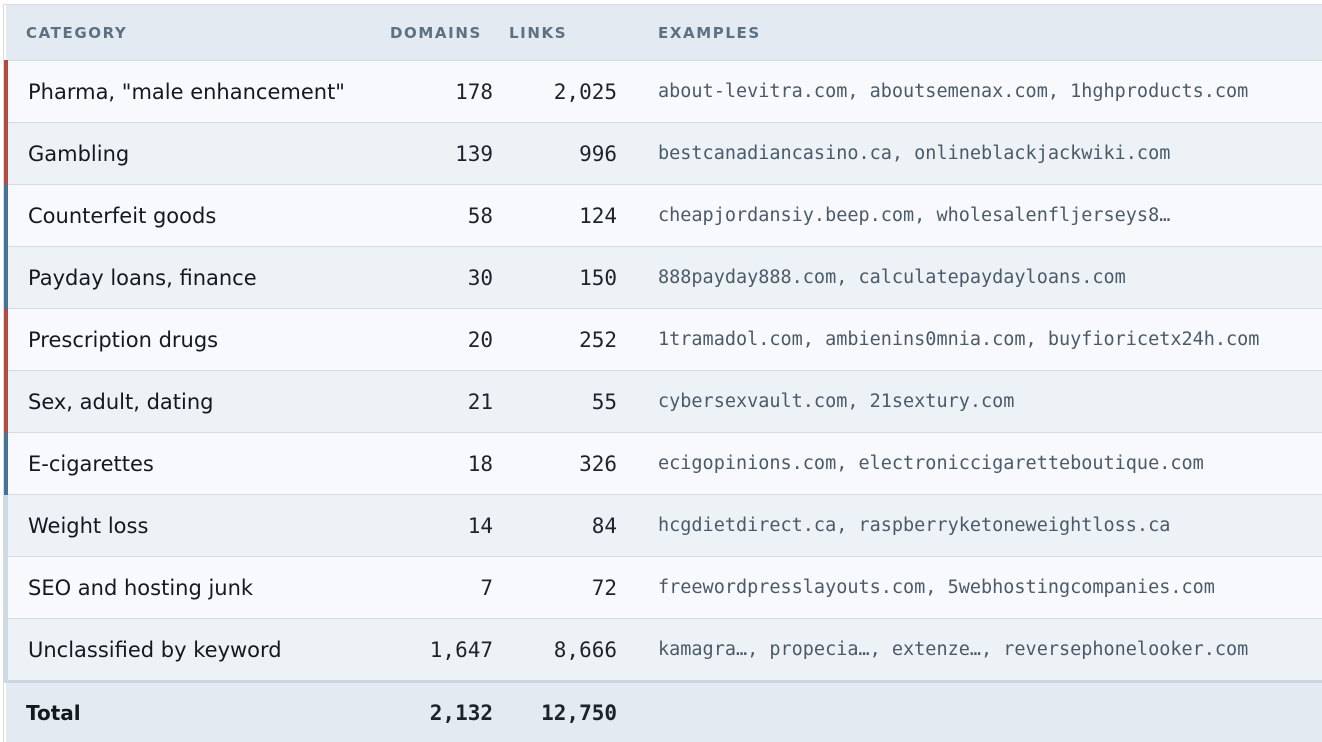  What do you see at coordinates (184, 463) in the screenshot?
I see `row-category: E-cigarettes` at bounding box center [184, 463].